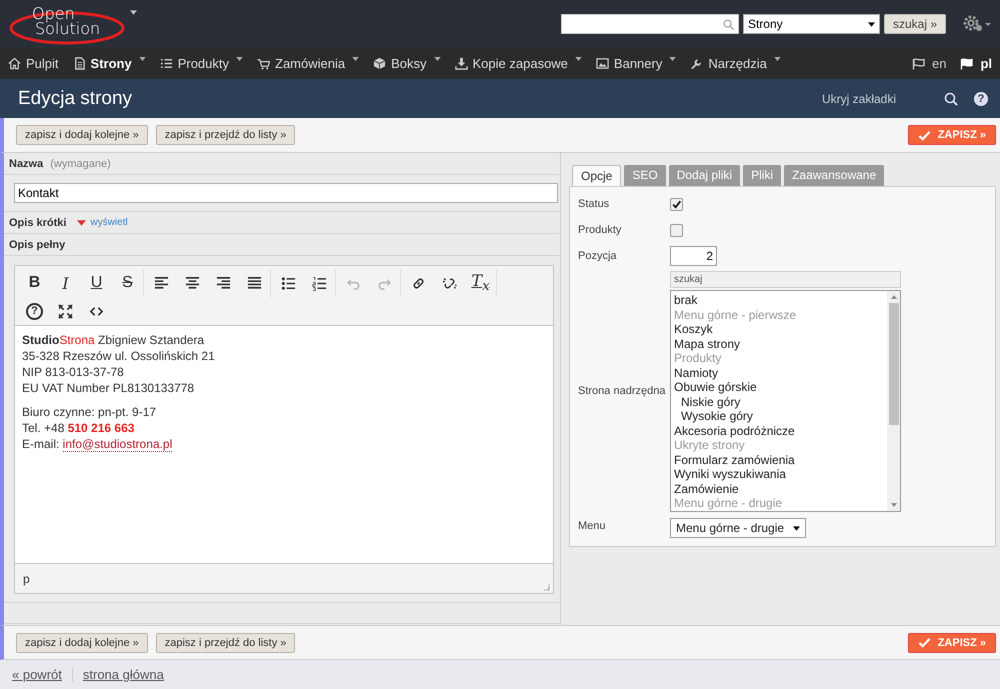 The width and height of the screenshot is (1000, 689). Describe the element at coordinates (263, 63) in the screenshot. I see `cart-icon` at that location.